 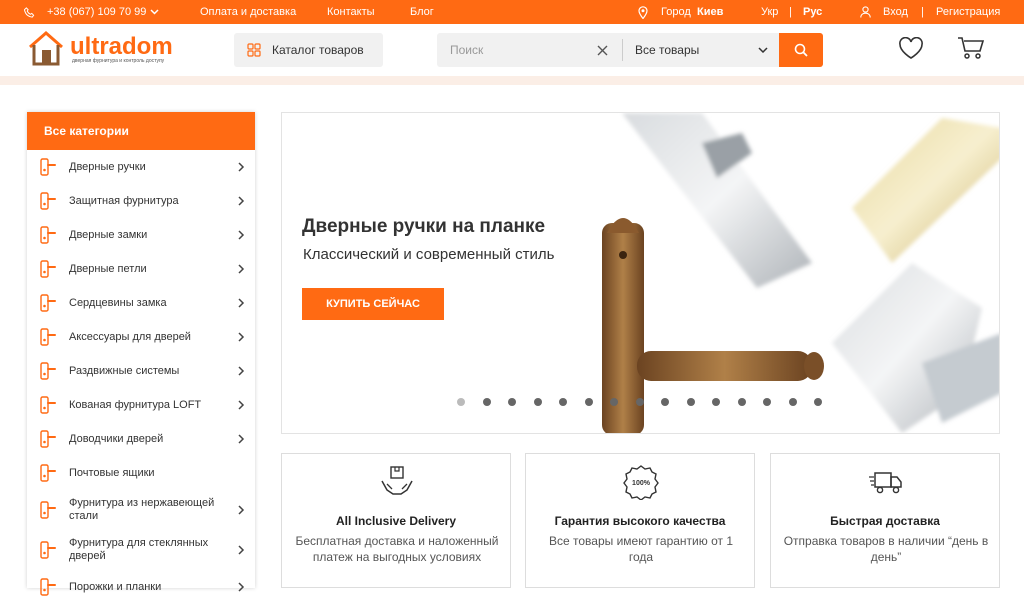 I want to click on link-contacts: Контакты, so click(x=351, y=12).